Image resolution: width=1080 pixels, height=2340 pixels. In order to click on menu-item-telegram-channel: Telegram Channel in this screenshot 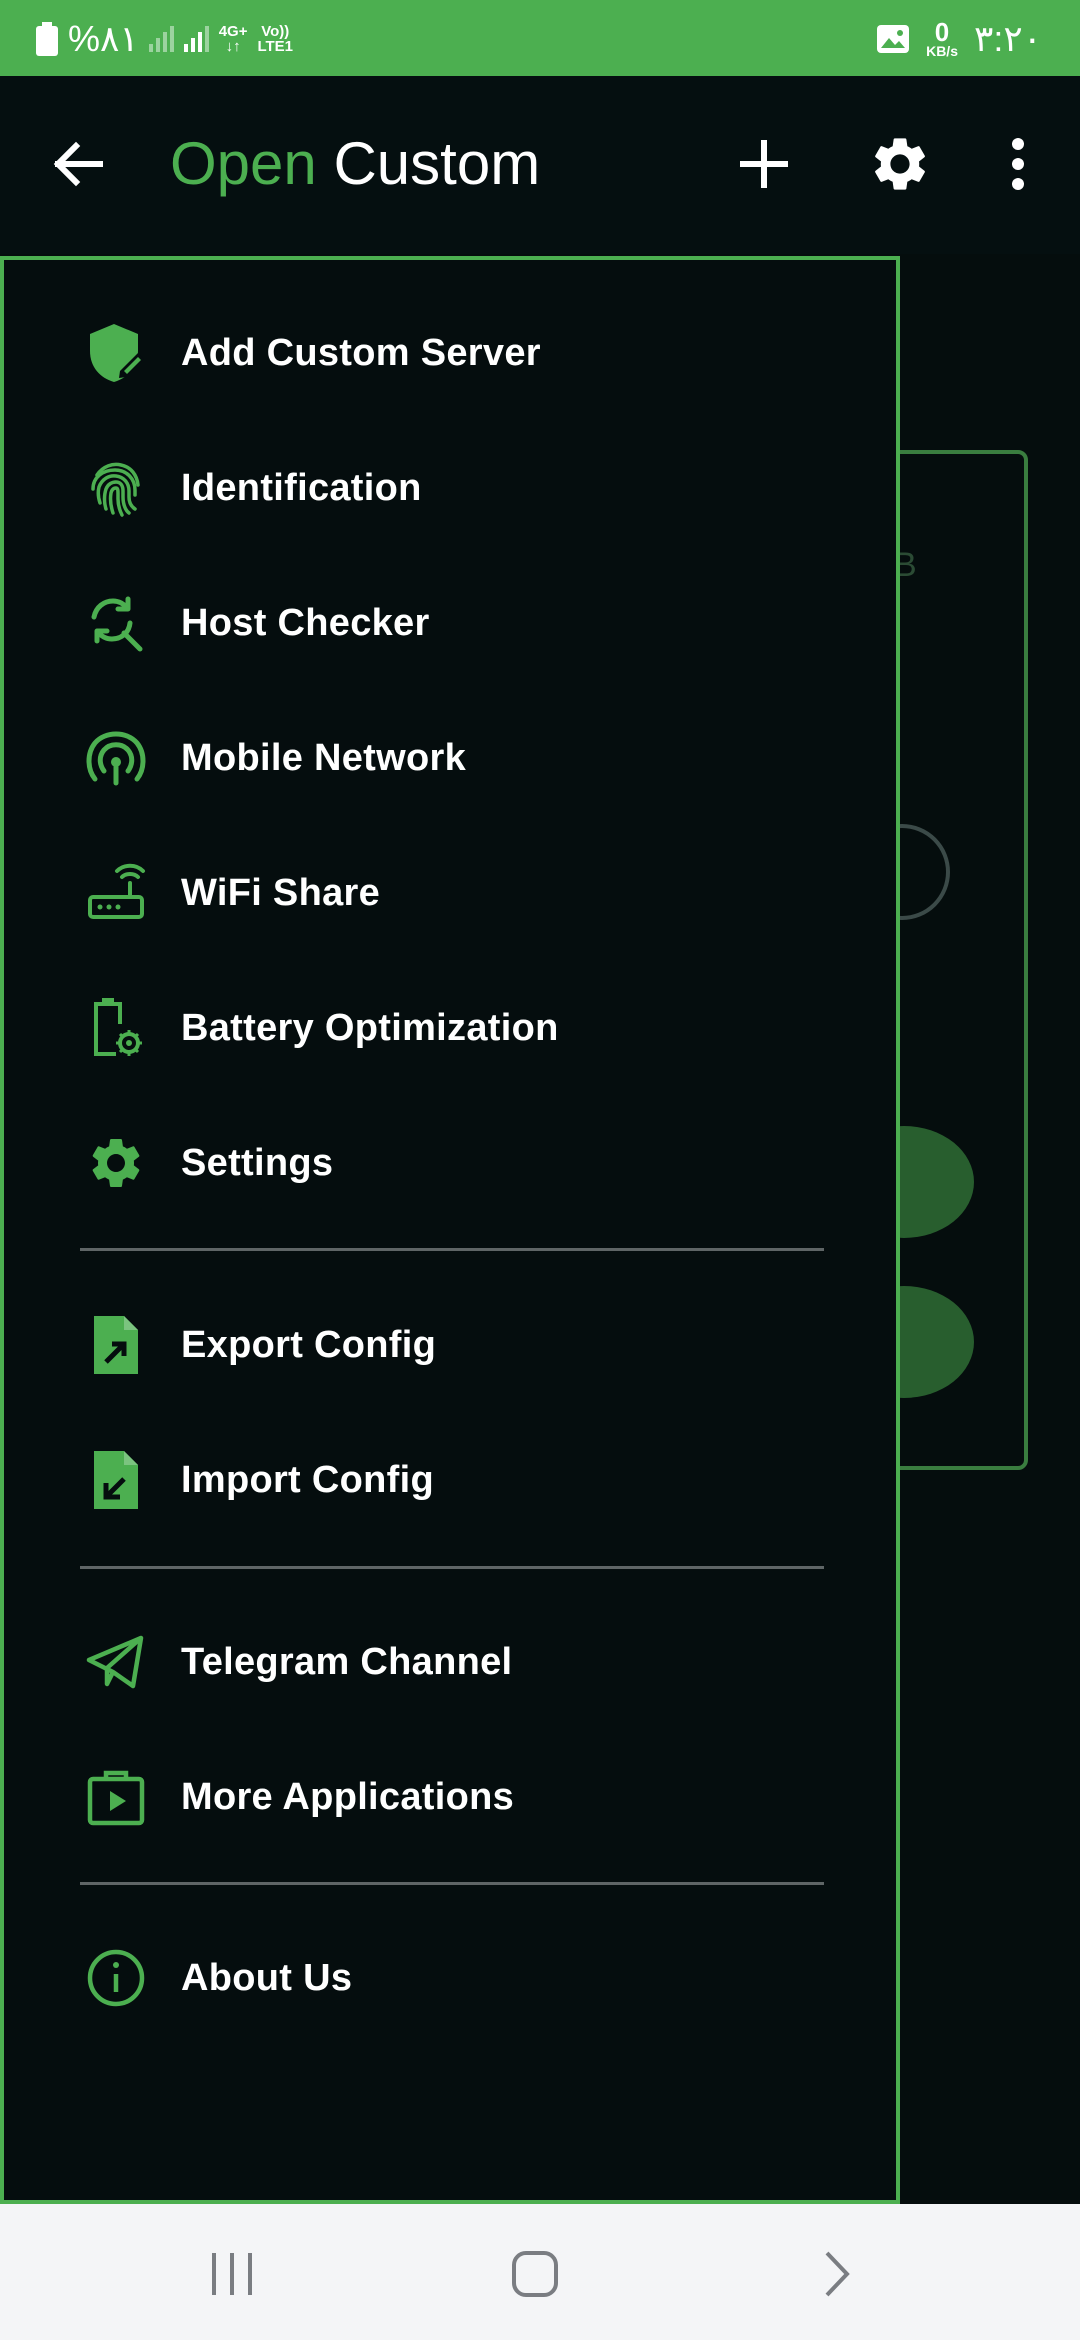, I will do `click(450, 1662)`.